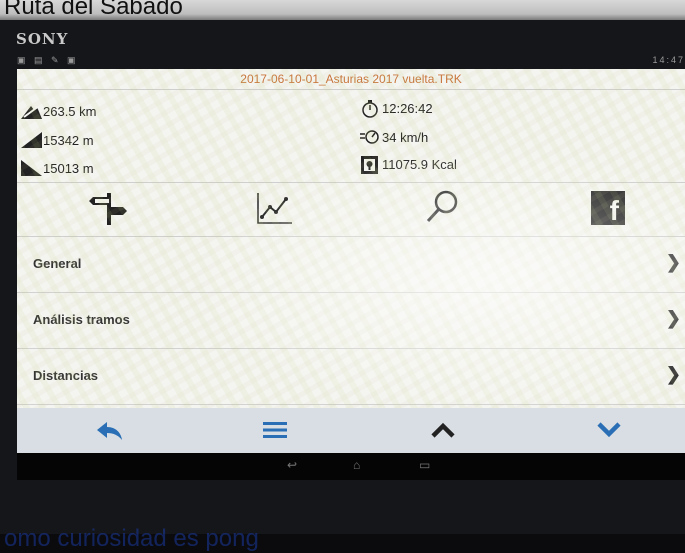 This screenshot has width=685, height=553. I want to click on page-caption: omo curiosidad es pong, so click(131, 538).